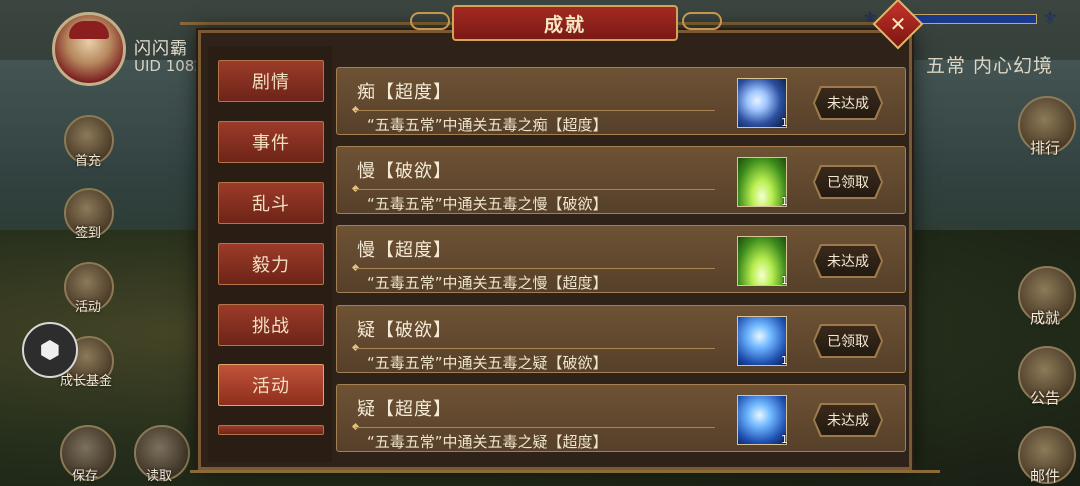 The image size is (1080, 486). I want to click on achievement-desc: “五毒五常”中通关五毒之慢【破欲】, so click(487, 204).